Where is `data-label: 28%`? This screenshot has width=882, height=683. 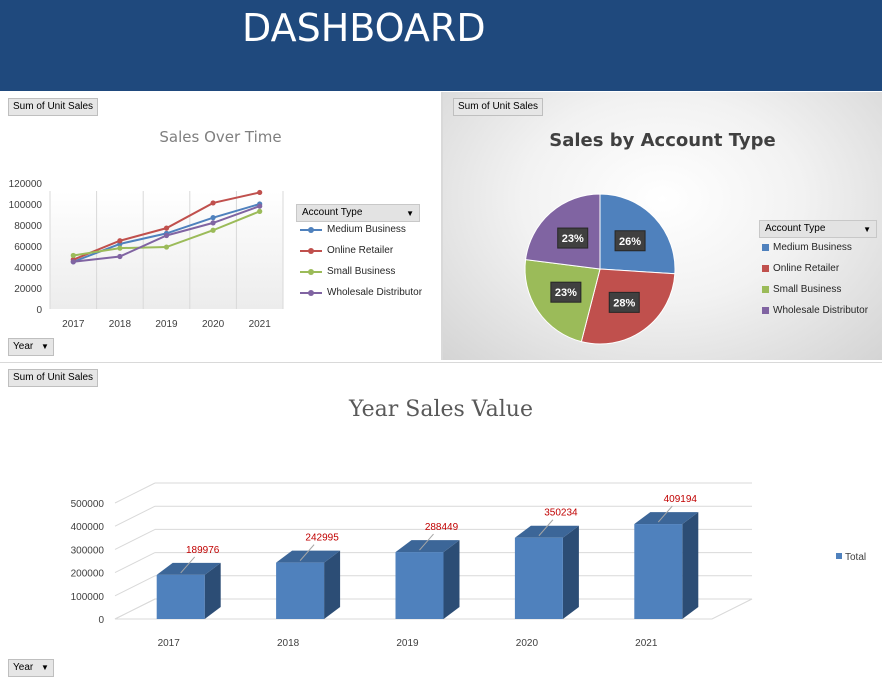
data-label: 28% is located at coordinates (624, 303).